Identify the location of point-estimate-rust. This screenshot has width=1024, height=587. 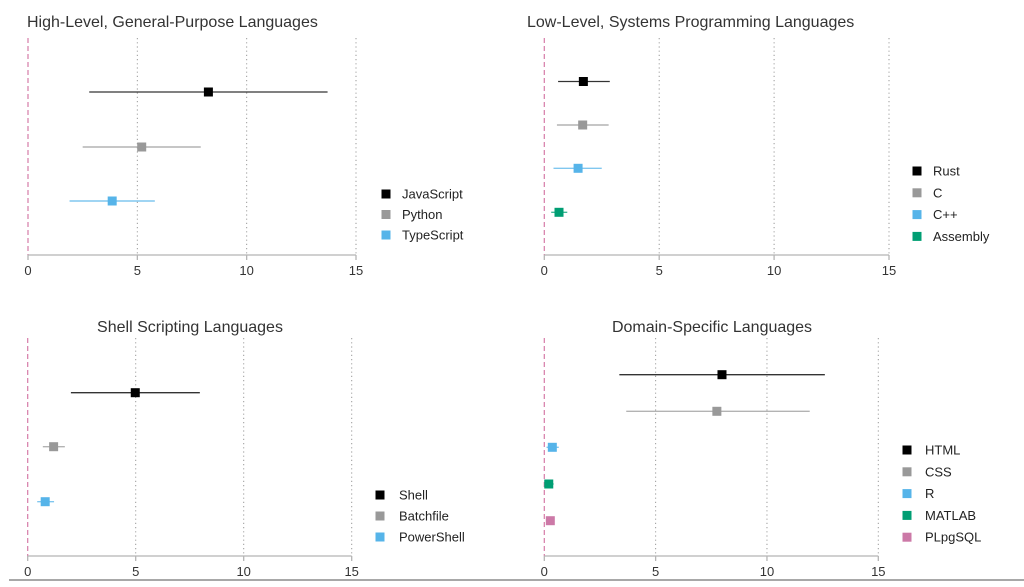
(583, 81).